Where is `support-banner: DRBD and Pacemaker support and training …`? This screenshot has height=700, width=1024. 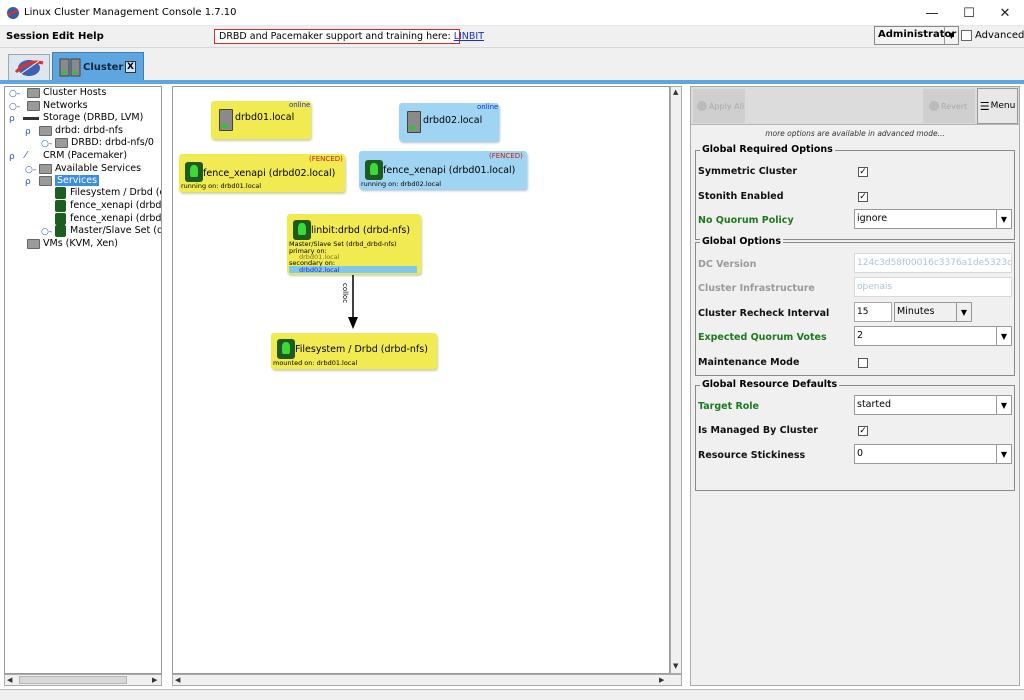 support-banner: DRBD and Pacemaker support and training … is located at coordinates (349, 36).